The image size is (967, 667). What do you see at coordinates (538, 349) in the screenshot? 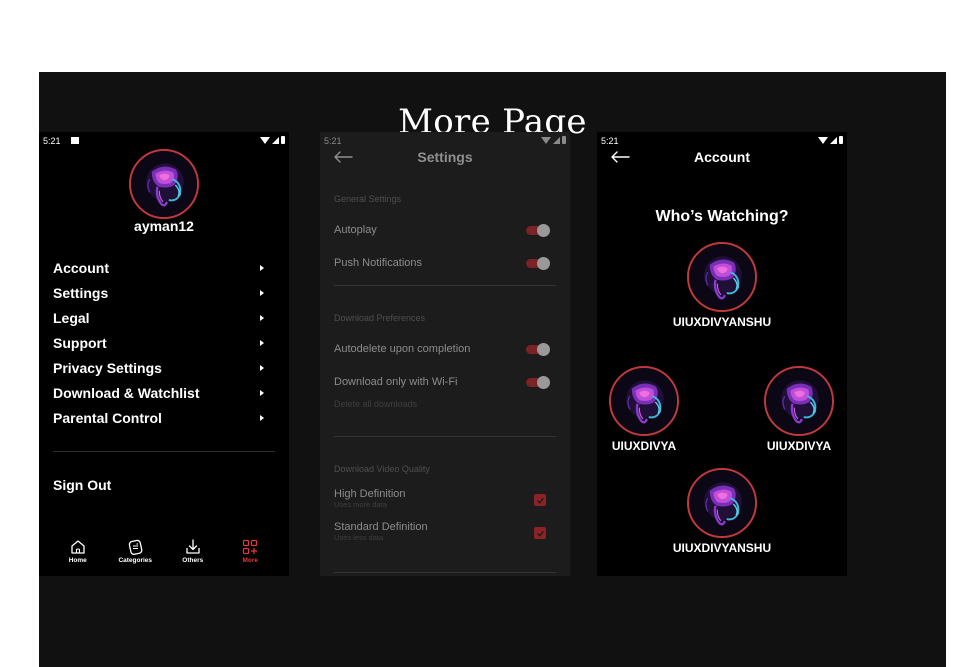
I see `autodelete-toggle` at bounding box center [538, 349].